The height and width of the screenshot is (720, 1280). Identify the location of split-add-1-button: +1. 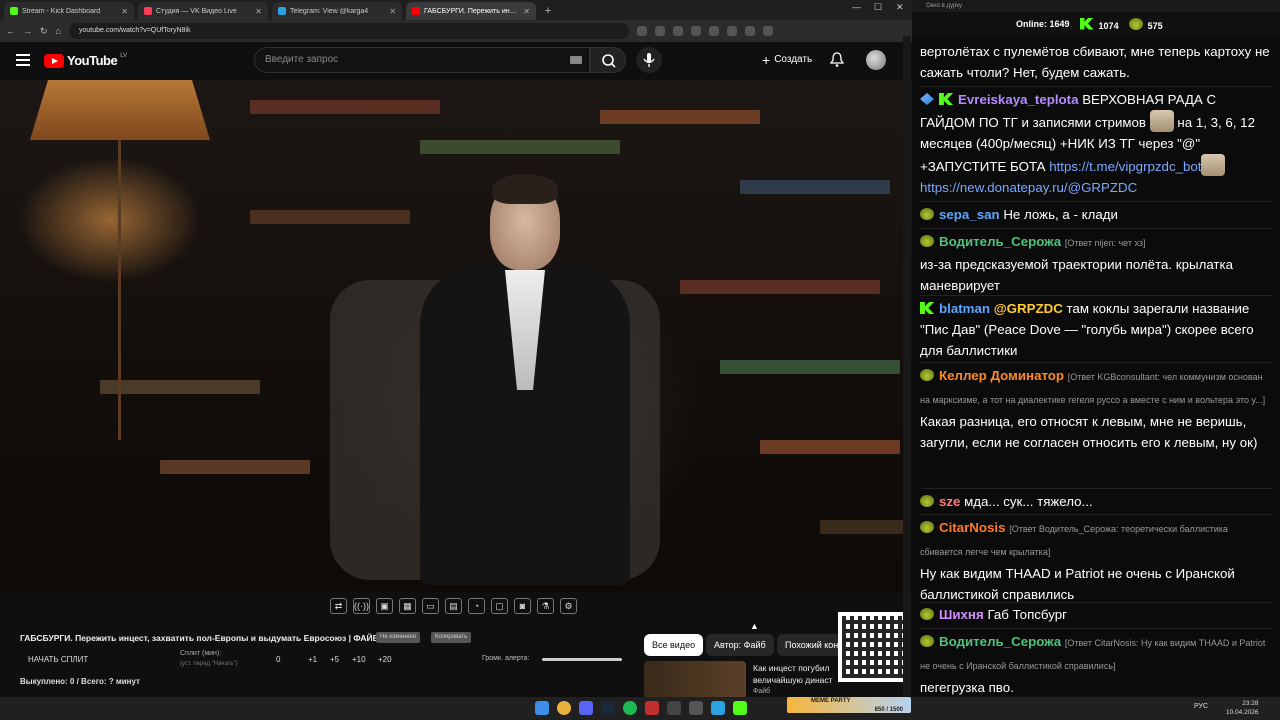
(312, 659).